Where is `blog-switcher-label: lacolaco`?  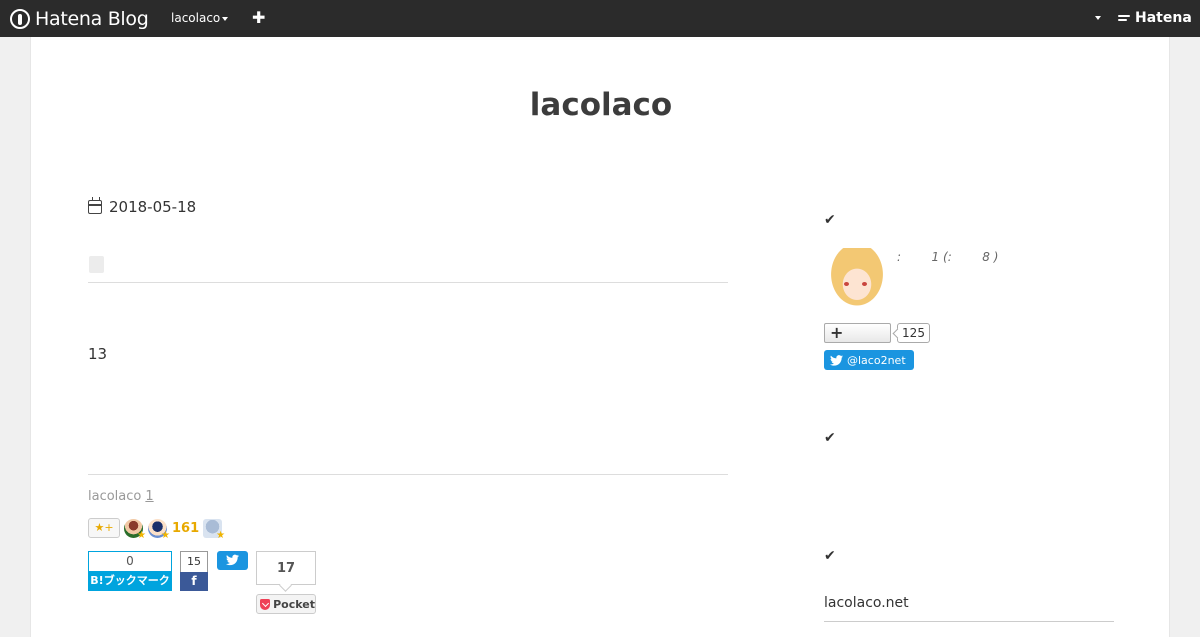
blog-switcher-label: lacolaco is located at coordinates (196, 18).